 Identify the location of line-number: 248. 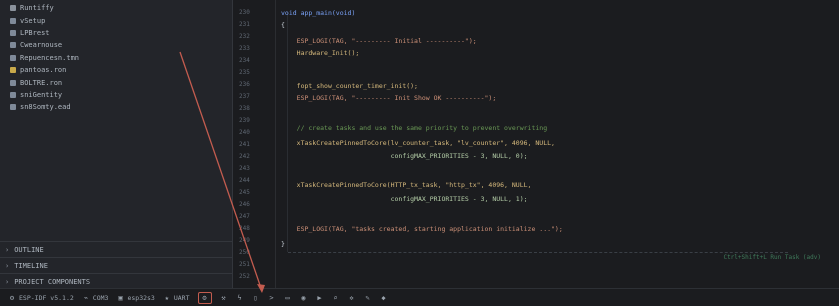
(244, 228).